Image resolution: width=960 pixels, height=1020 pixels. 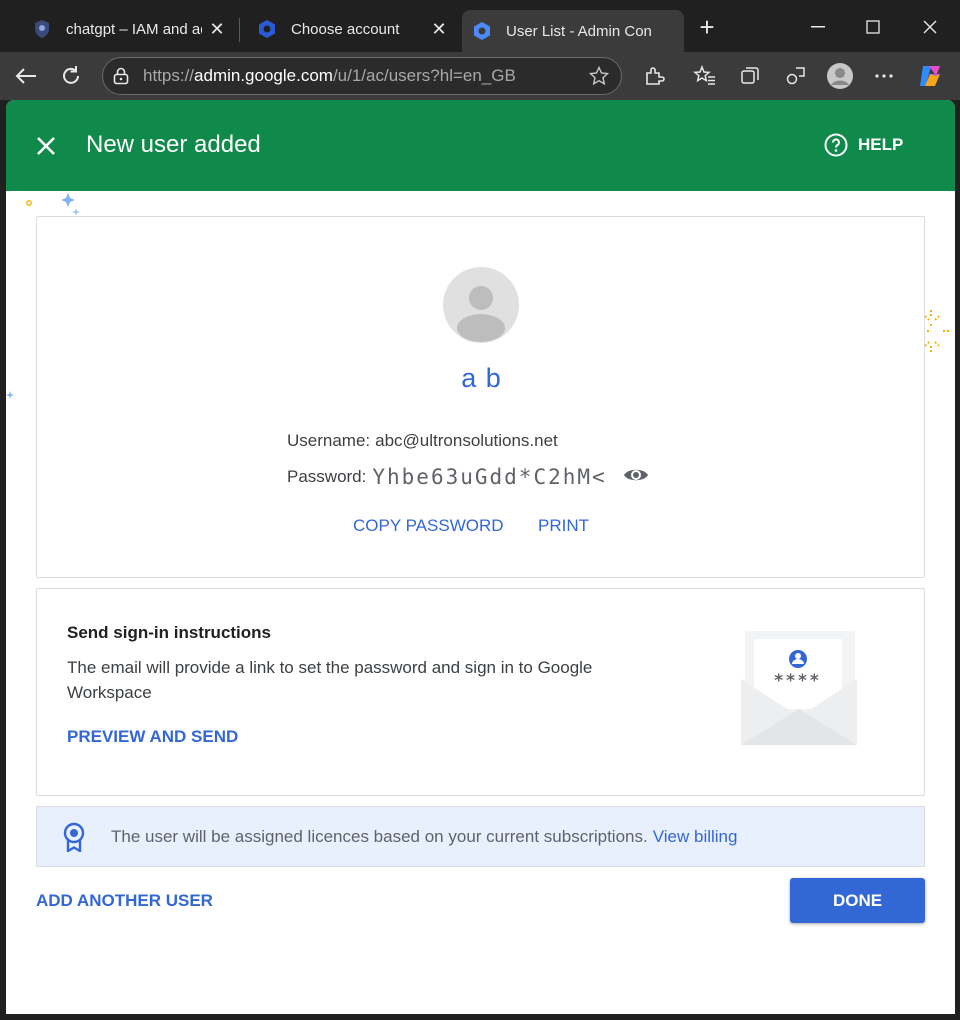 I want to click on confetti-burst-icon, so click(x=936, y=331).